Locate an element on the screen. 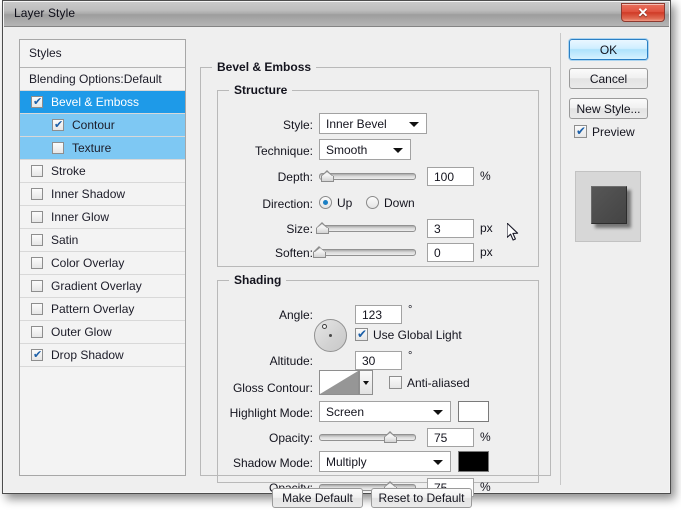 The width and height of the screenshot is (681, 523). check-icon: ✔ is located at coordinates (362, 334).